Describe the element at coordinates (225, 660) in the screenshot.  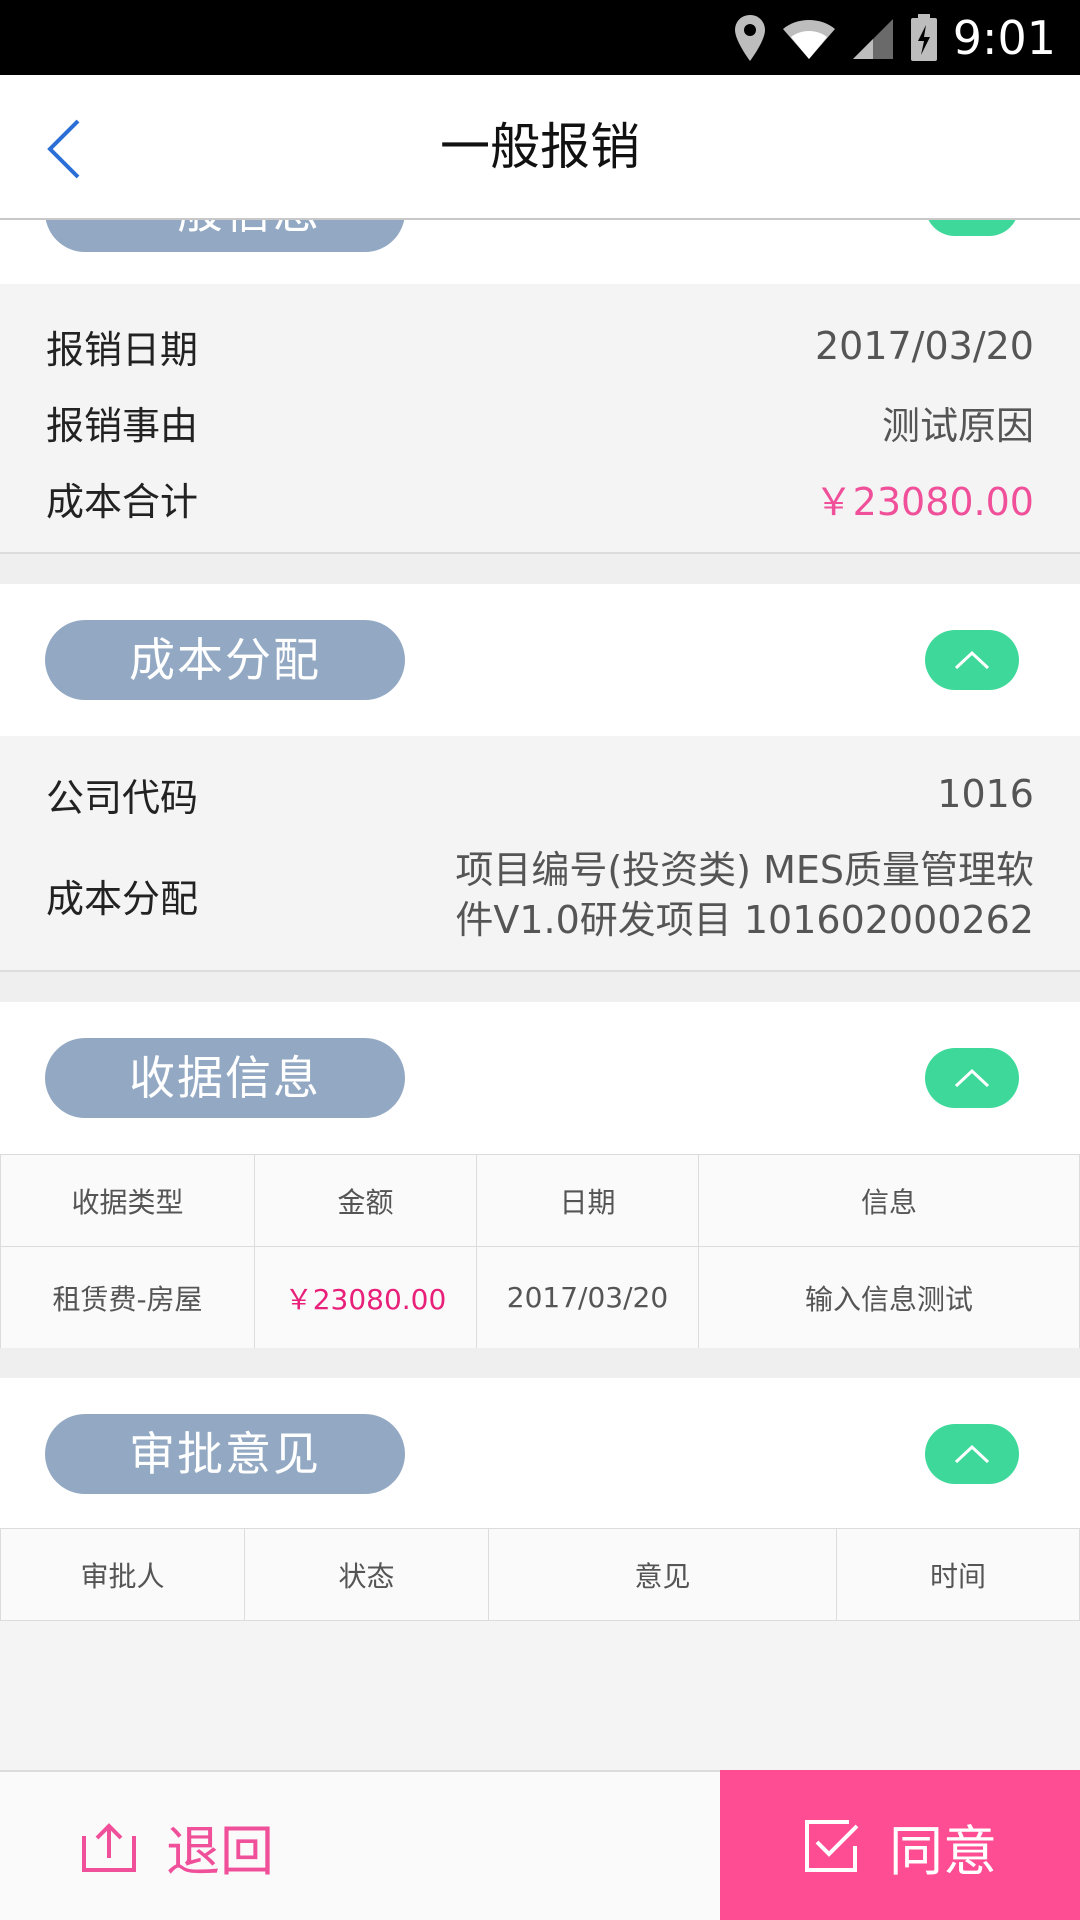
I see `section-cost-pill: 成本分配` at that location.